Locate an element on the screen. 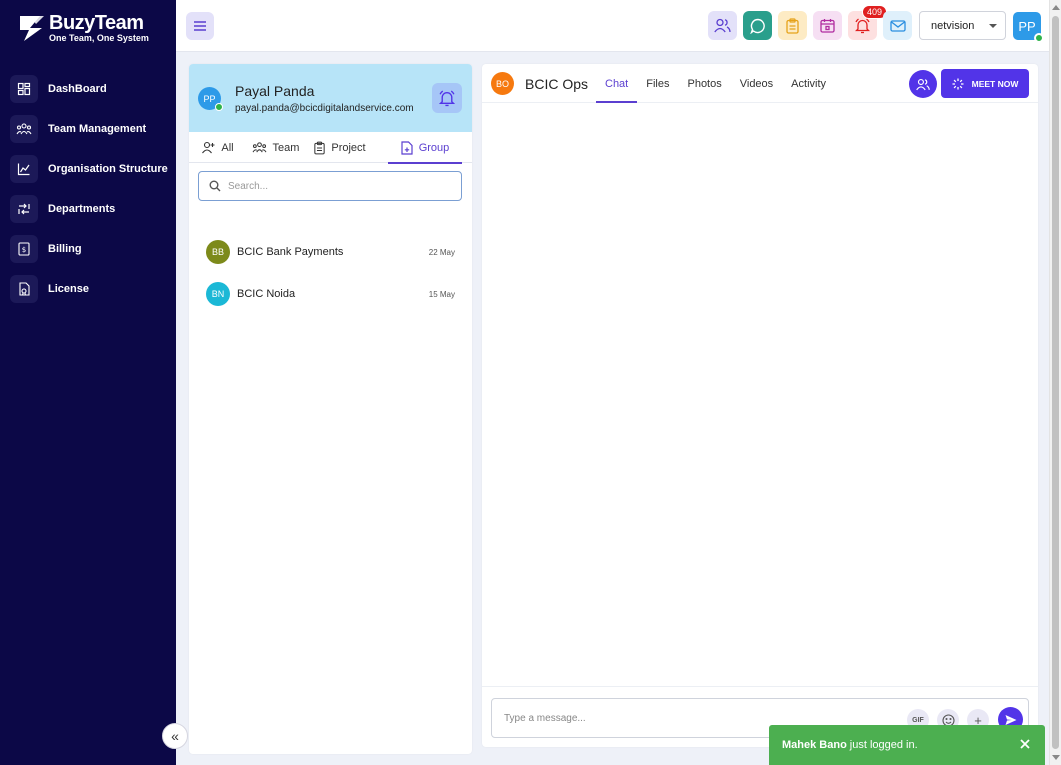 This screenshot has width=1061, height=765. profile-email: payal.panda@bcicdigitalandservice.com is located at coordinates (324, 108).